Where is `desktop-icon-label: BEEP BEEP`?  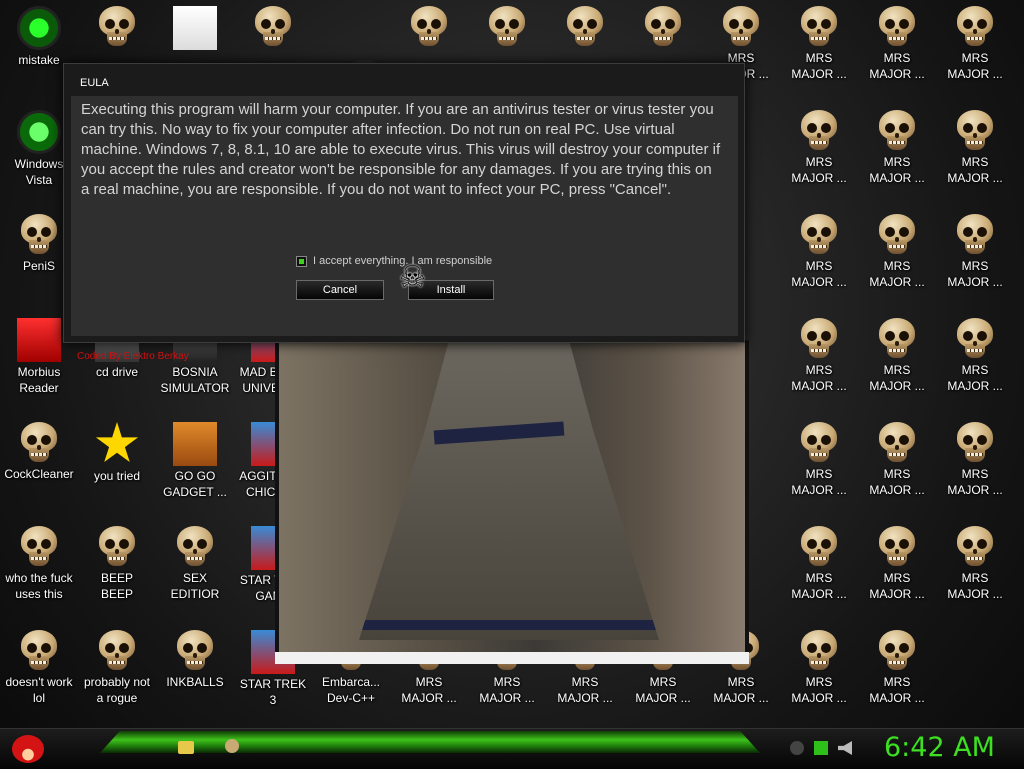
desktop-icon-label: BEEP BEEP is located at coordinates (116, 586).